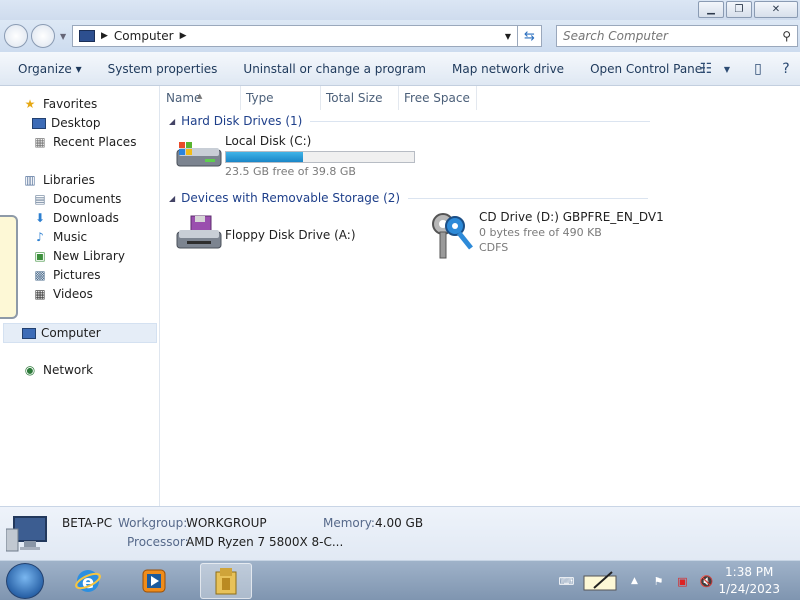  I want to click on search-box: ⚲, so click(677, 36).